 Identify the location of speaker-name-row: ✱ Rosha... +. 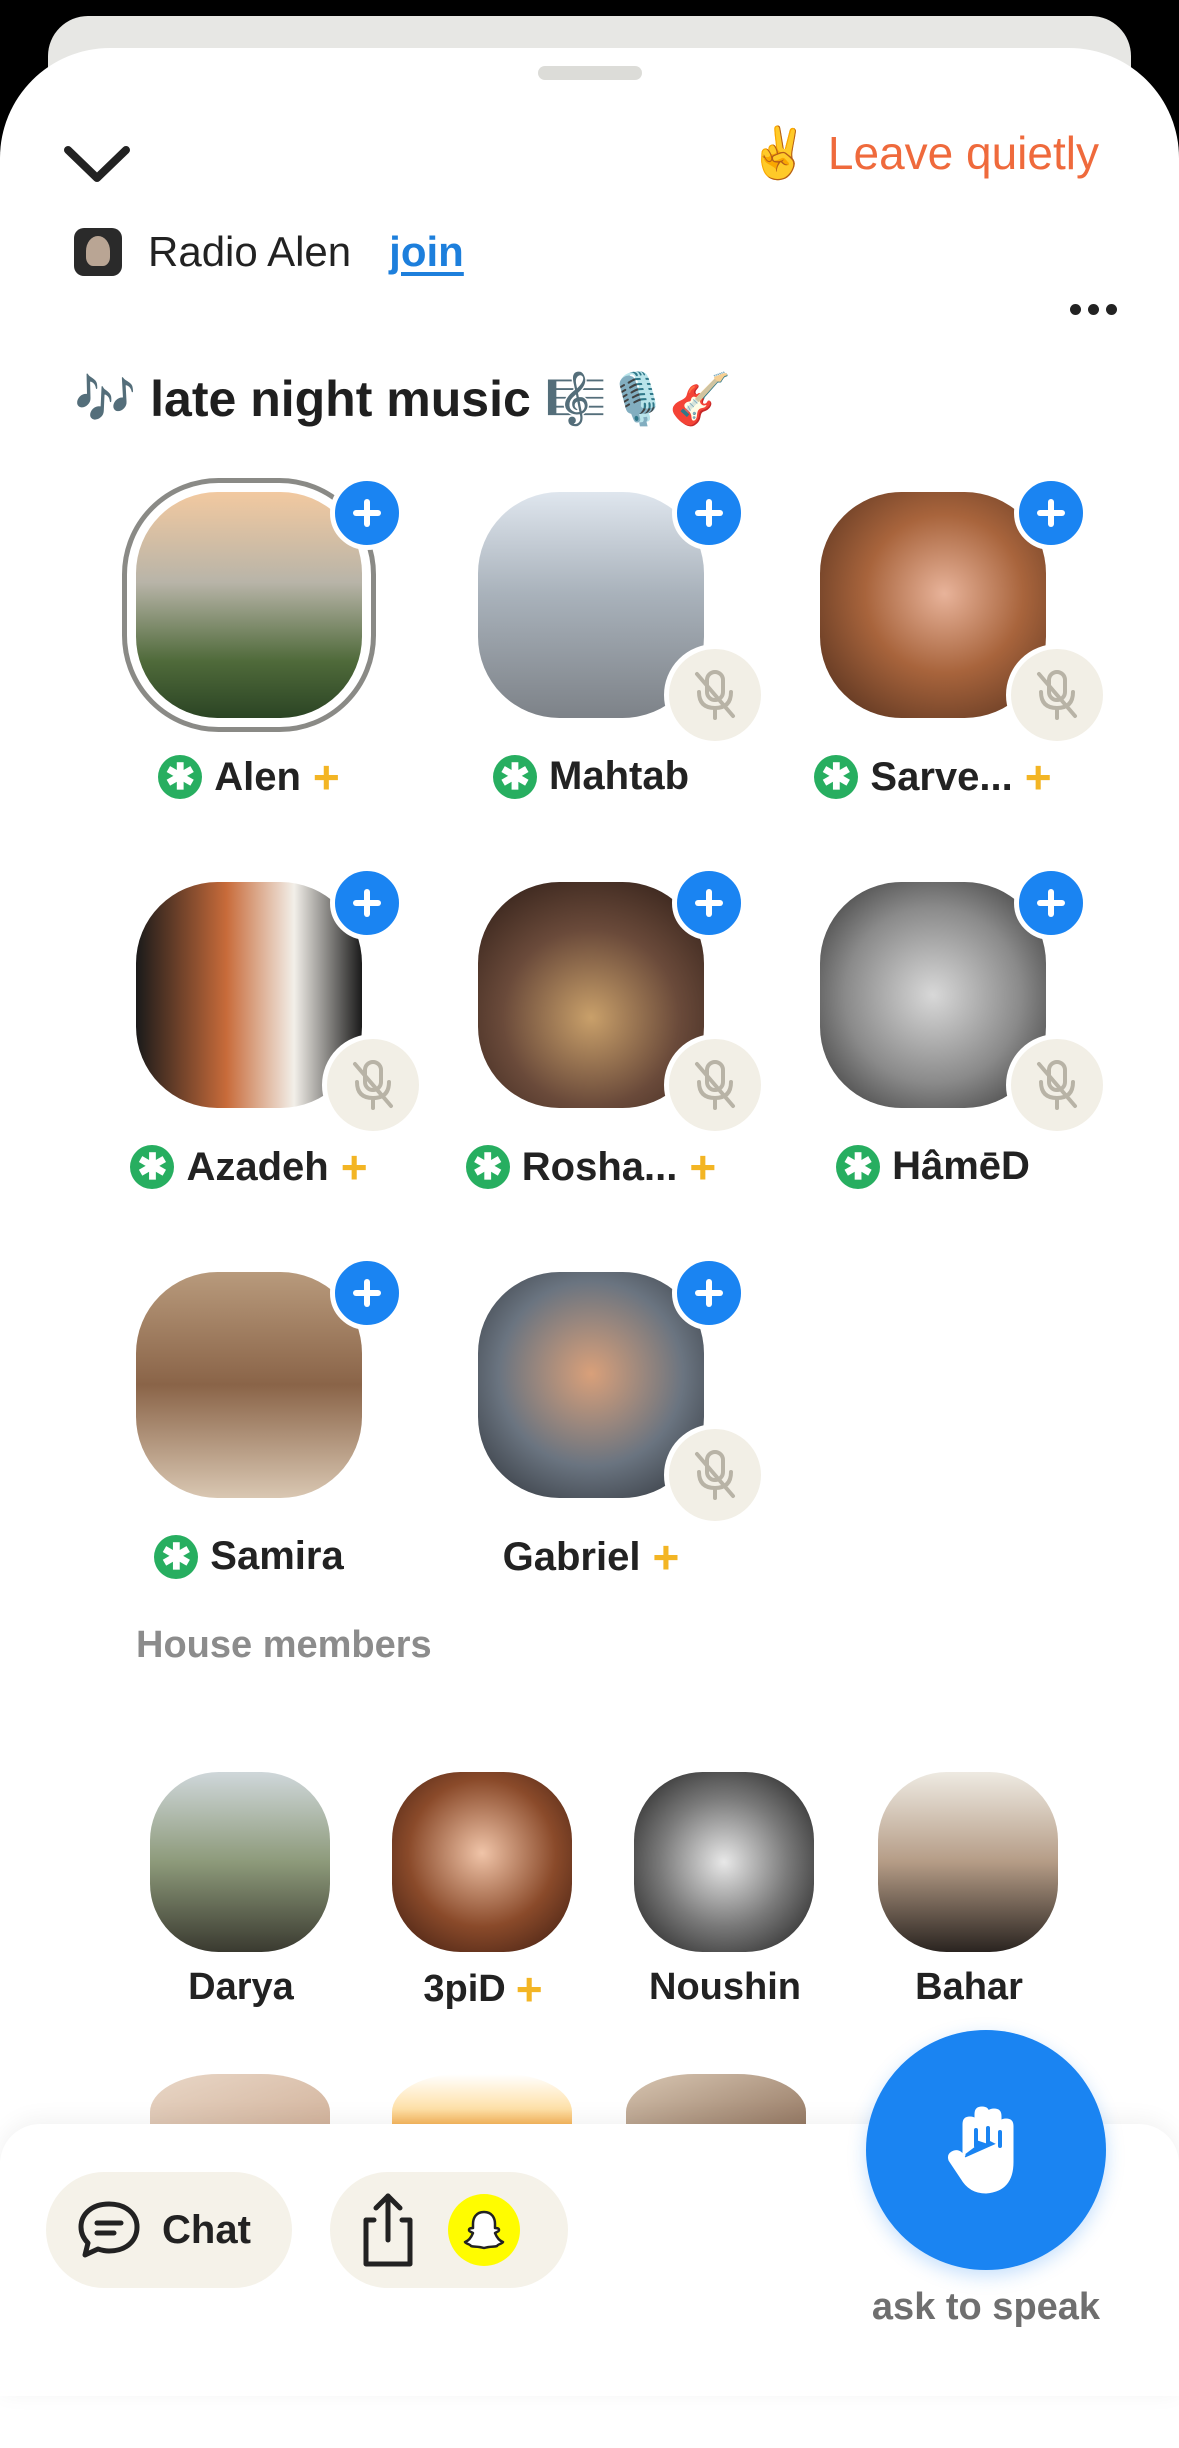
(591, 1167).